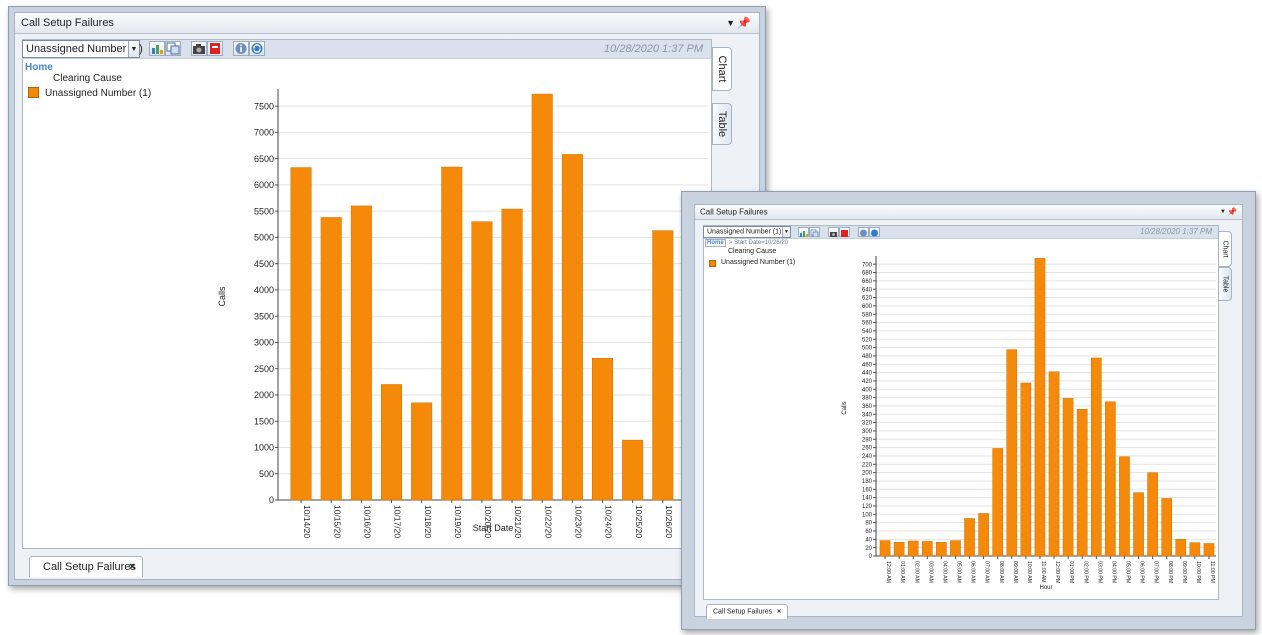 The image size is (1262, 635). What do you see at coordinates (867, 374) in the screenshot?
I see `y-tick-label: 440` at bounding box center [867, 374].